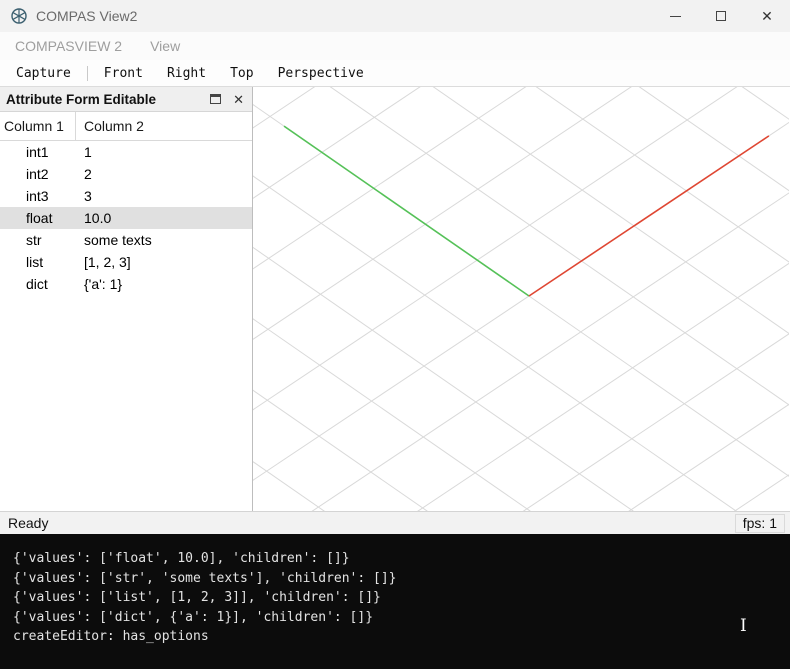 The image size is (790, 669). Describe the element at coordinates (126, 174) in the screenshot. I see `table-row: int2 2` at that location.